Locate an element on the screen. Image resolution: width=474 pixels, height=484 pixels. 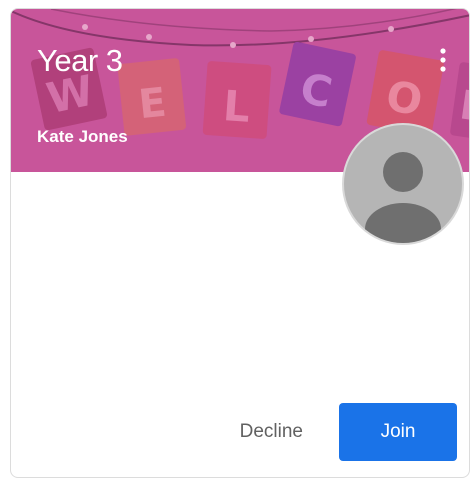
teacher-avatar is located at coordinates (403, 184).